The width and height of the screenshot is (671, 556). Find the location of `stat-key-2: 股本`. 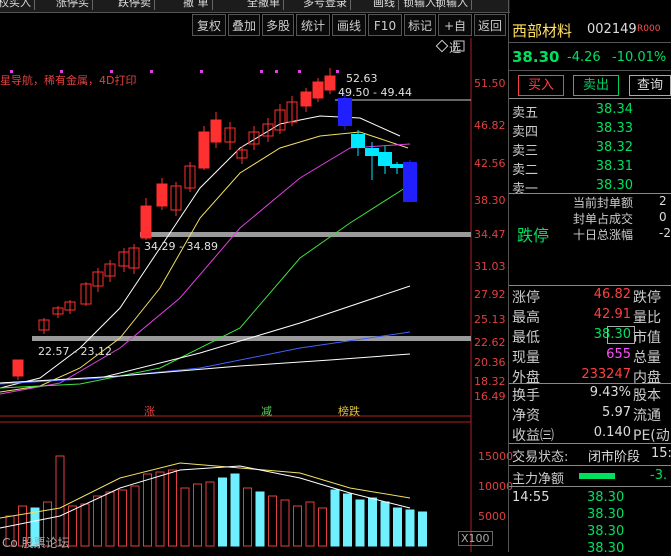

stat-key-2: 股本 is located at coordinates (647, 396).